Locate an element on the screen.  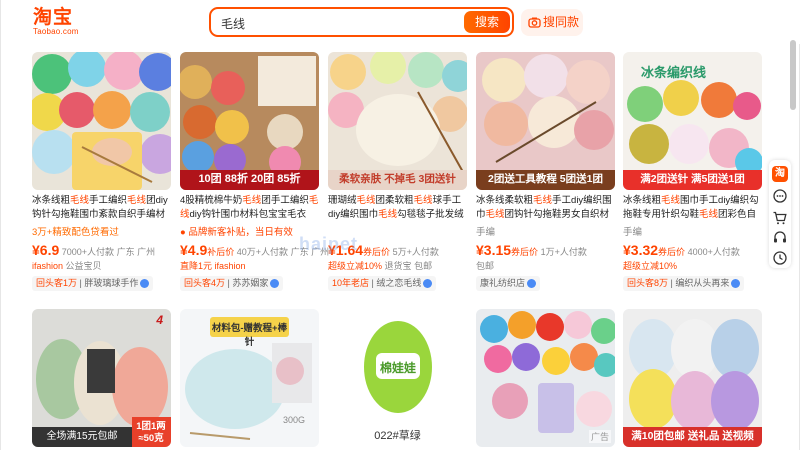
product-tag: 3万+精致配色贷看过 is located at coordinates (75, 232).